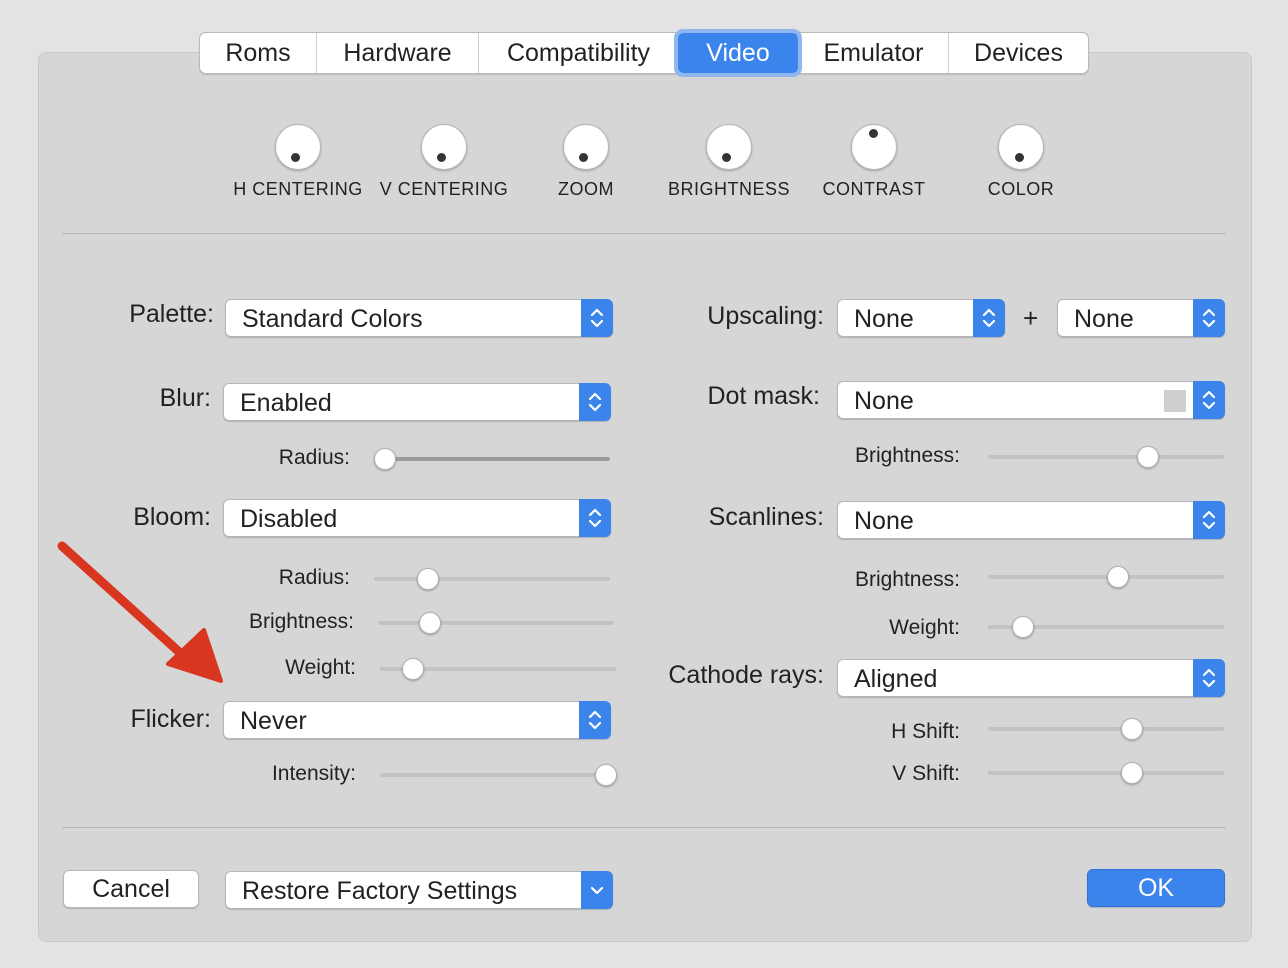 Image resolution: width=1288 pixels, height=968 pixels. I want to click on red-arrow-annotation-icon, so click(140, 612).